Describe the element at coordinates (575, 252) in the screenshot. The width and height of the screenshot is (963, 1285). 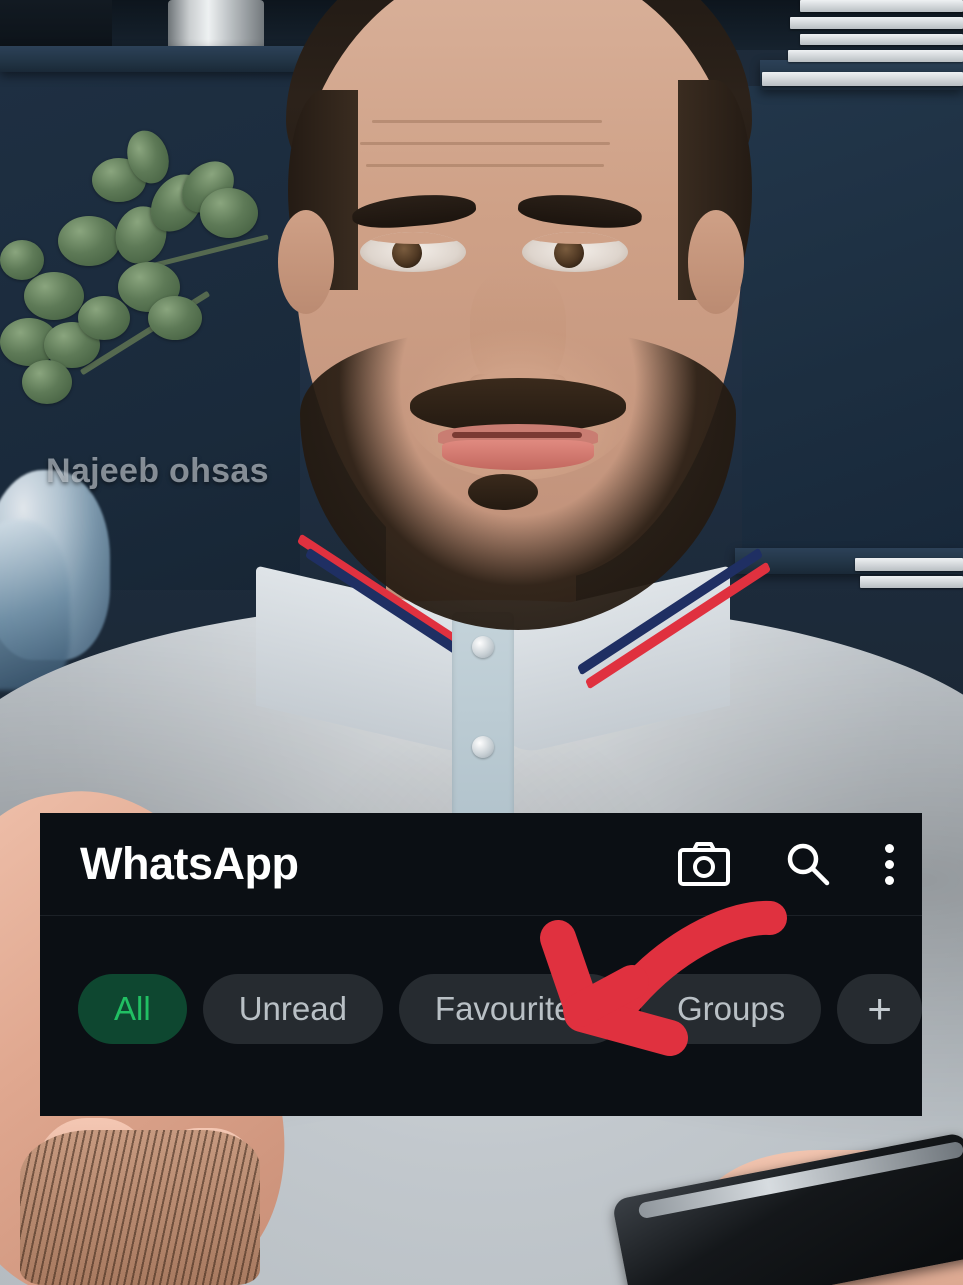
I see `eye-right` at that location.